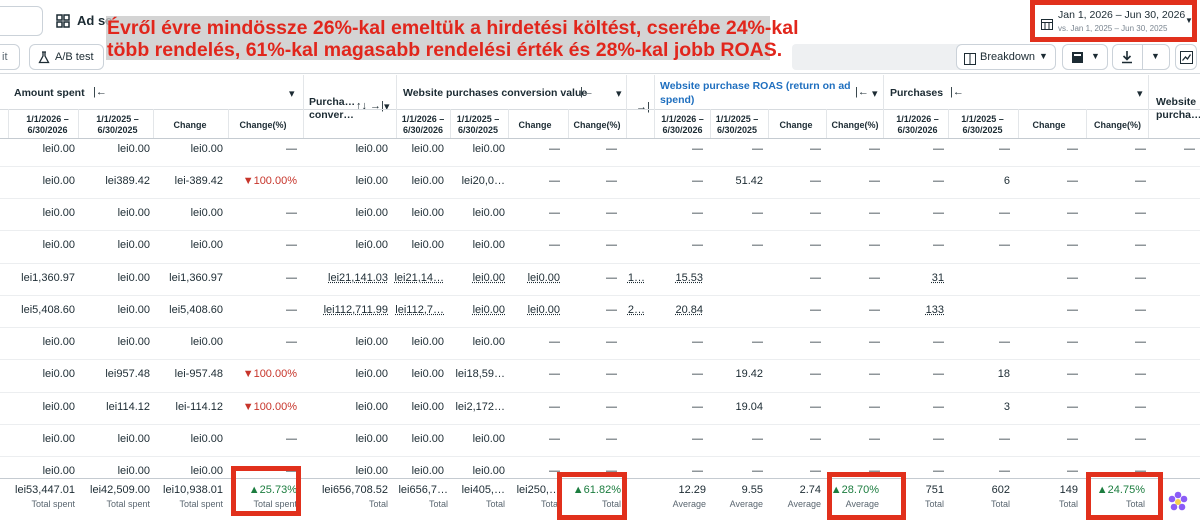 The width and height of the screenshot is (1200, 526). I want to click on assistant-flower-icon, so click(1178, 502).